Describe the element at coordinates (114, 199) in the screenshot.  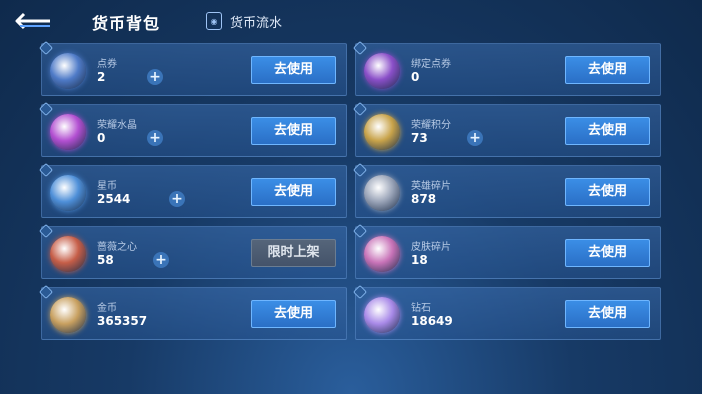
I see `currency-amount: 2544` at that location.